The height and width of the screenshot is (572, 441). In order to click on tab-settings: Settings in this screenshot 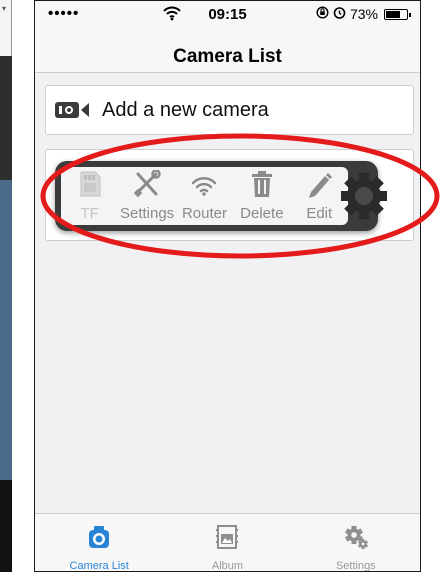, I will do `click(356, 542)`.